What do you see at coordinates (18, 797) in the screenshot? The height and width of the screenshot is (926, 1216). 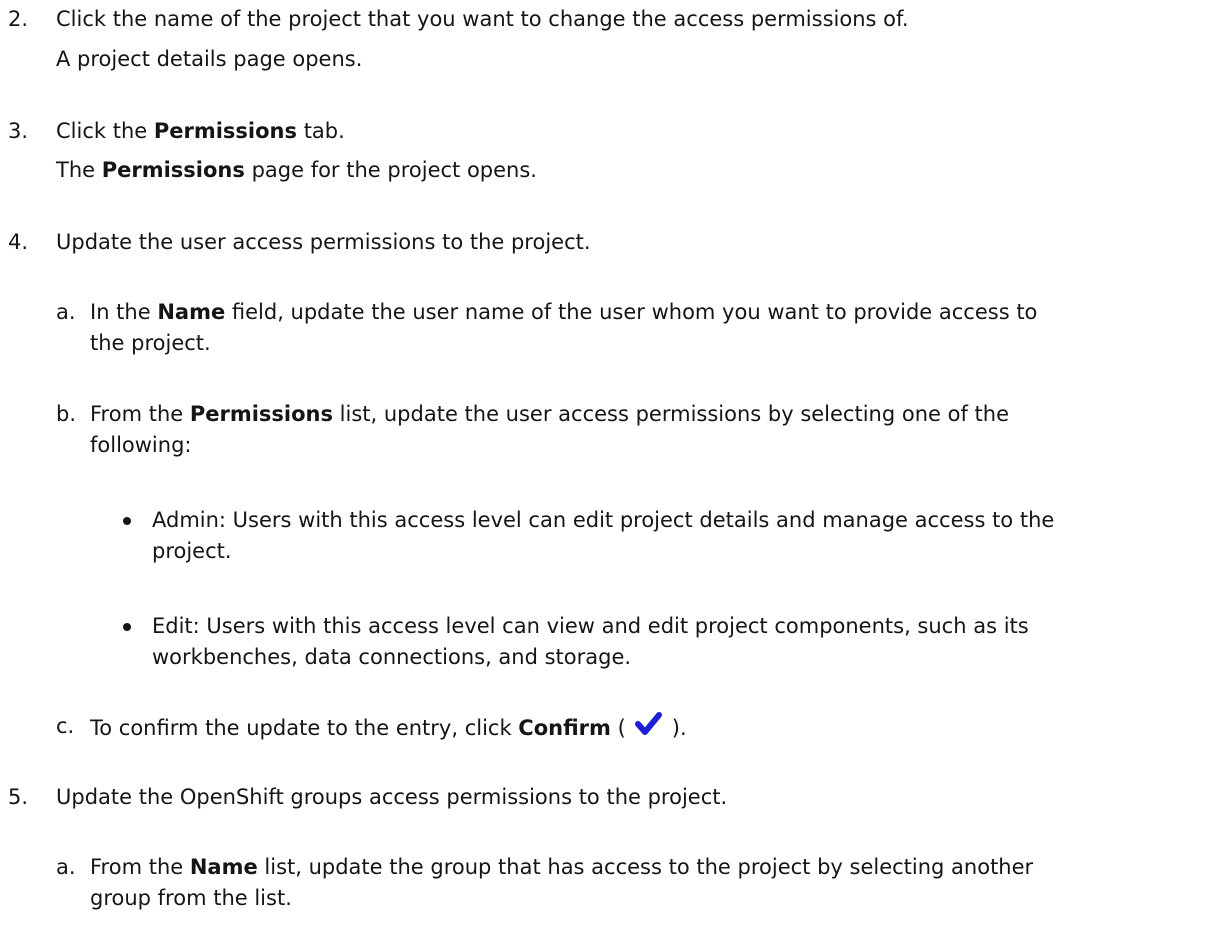 I see `step-number: 5.` at bounding box center [18, 797].